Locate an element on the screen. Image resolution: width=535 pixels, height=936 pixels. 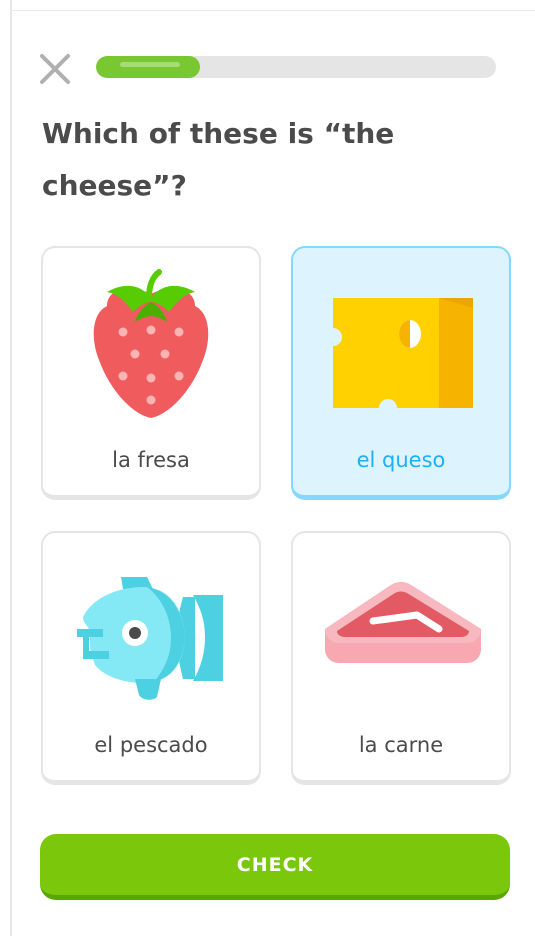
meat-icon is located at coordinates (403, 622).